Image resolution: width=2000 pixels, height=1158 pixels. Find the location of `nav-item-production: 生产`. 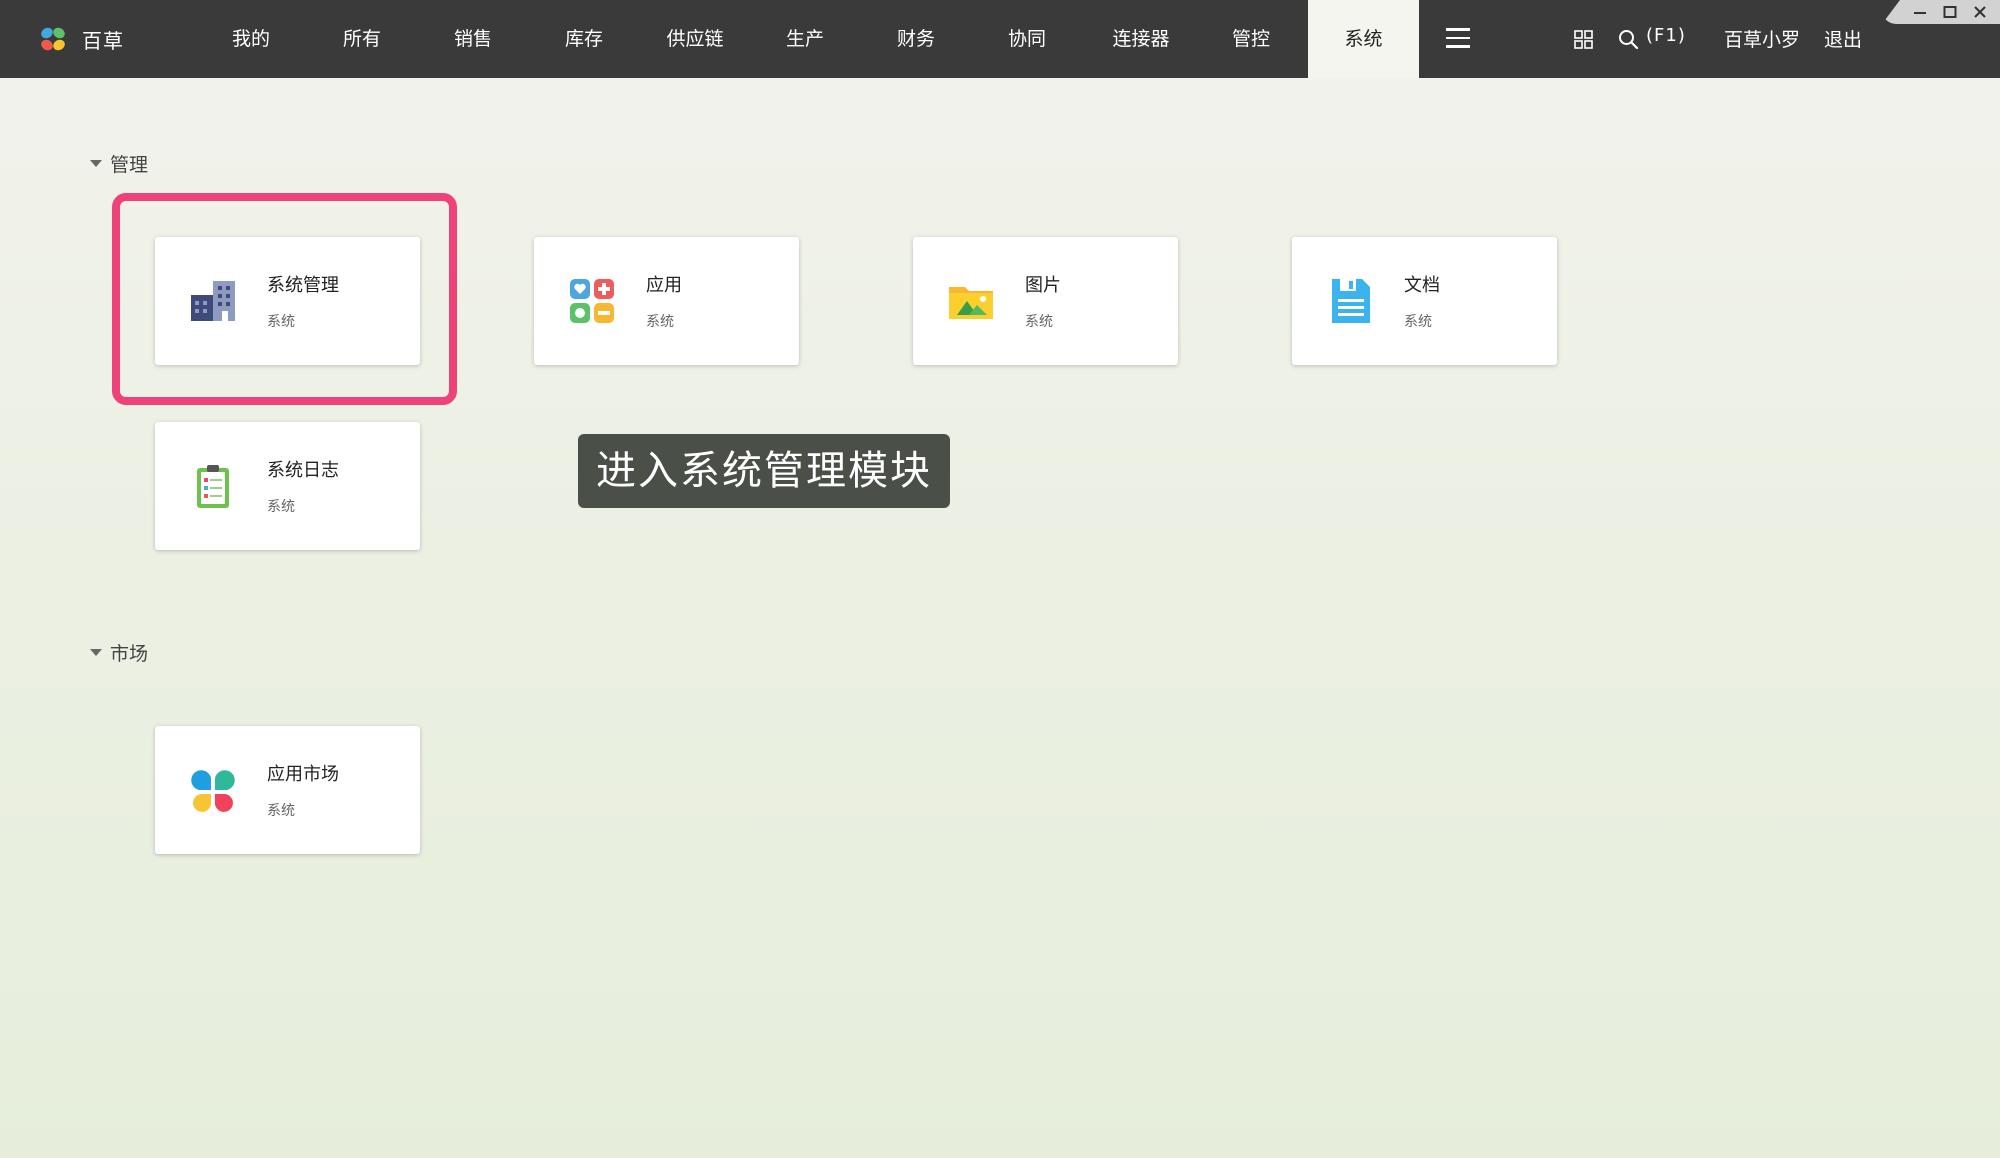

nav-item-production: 生产 is located at coordinates (805, 39).